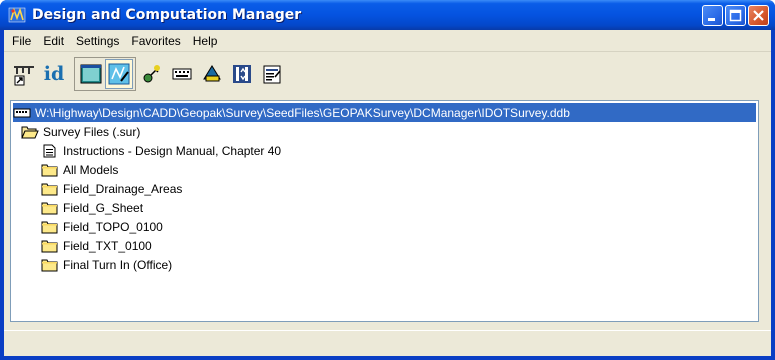  What do you see at coordinates (21, 41) in the screenshot?
I see `menu-file: File` at bounding box center [21, 41].